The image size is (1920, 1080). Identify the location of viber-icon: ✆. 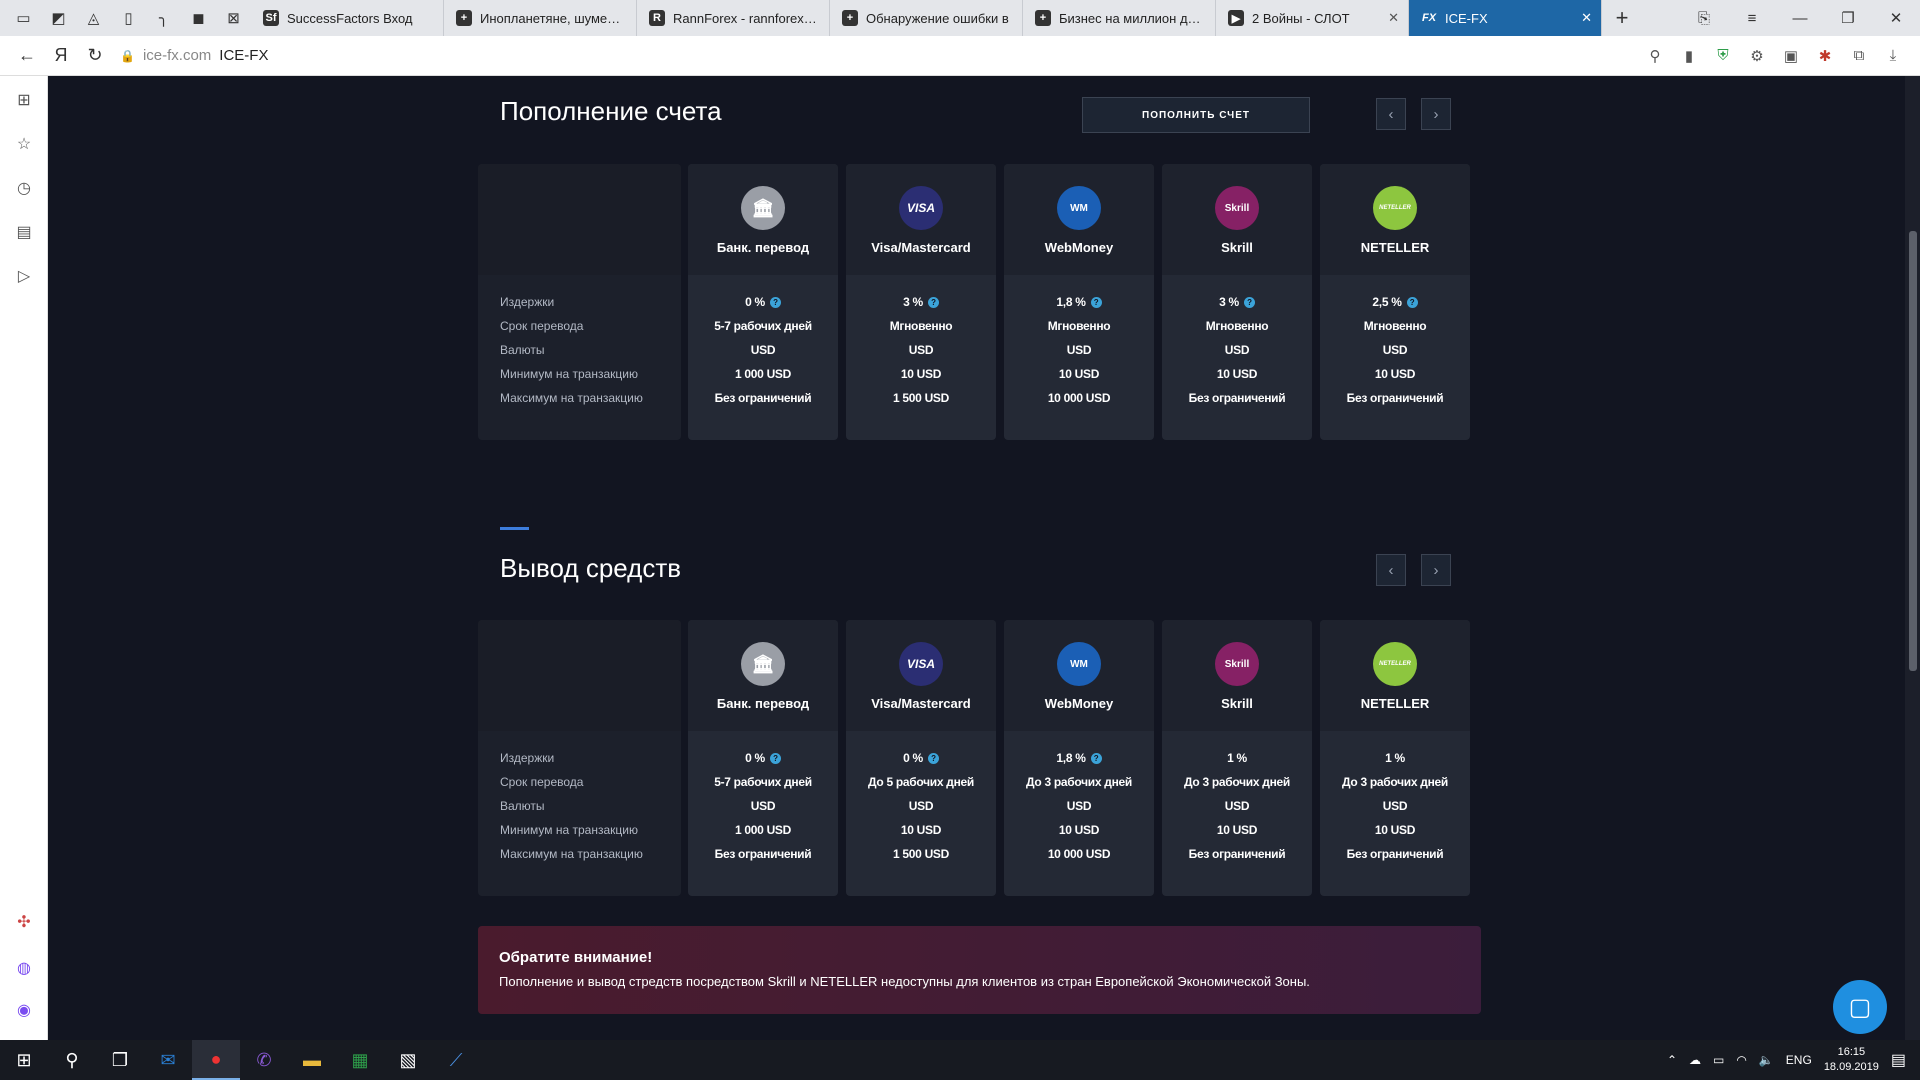
(264, 1060).